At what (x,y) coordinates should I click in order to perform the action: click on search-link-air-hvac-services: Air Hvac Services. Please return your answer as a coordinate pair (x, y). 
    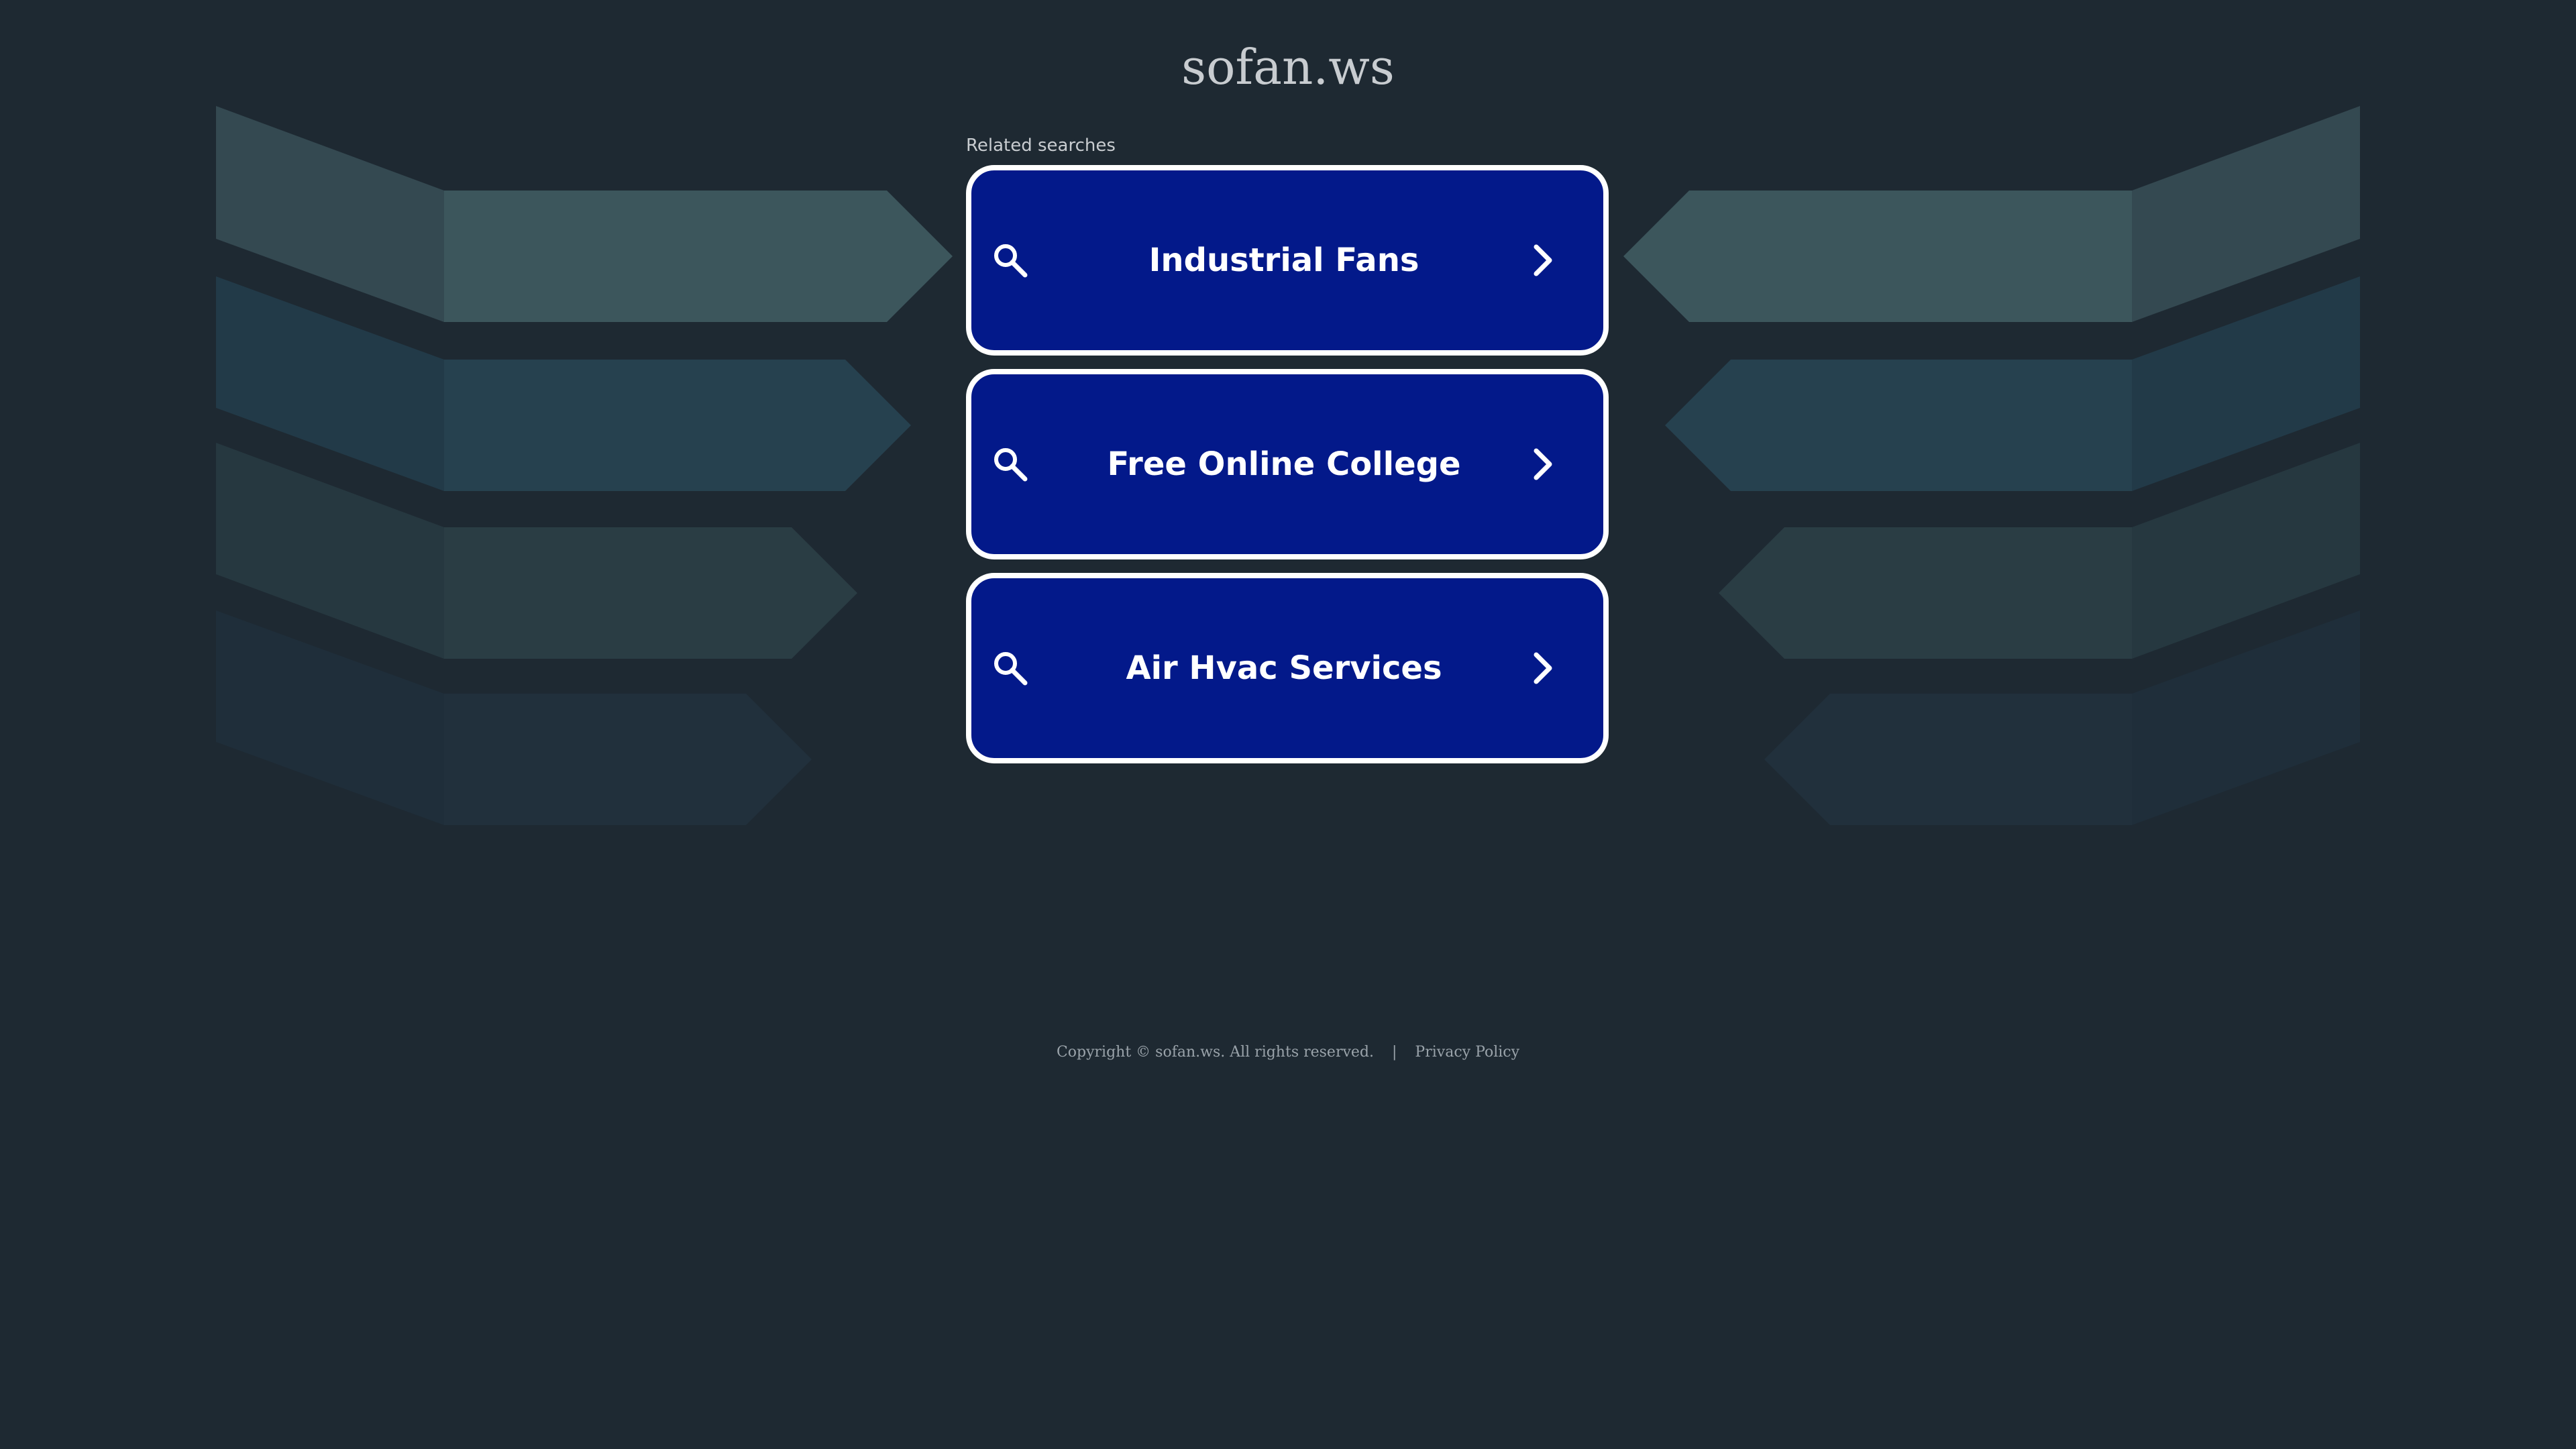
    Looking at the image, I should click on (1287, 668).